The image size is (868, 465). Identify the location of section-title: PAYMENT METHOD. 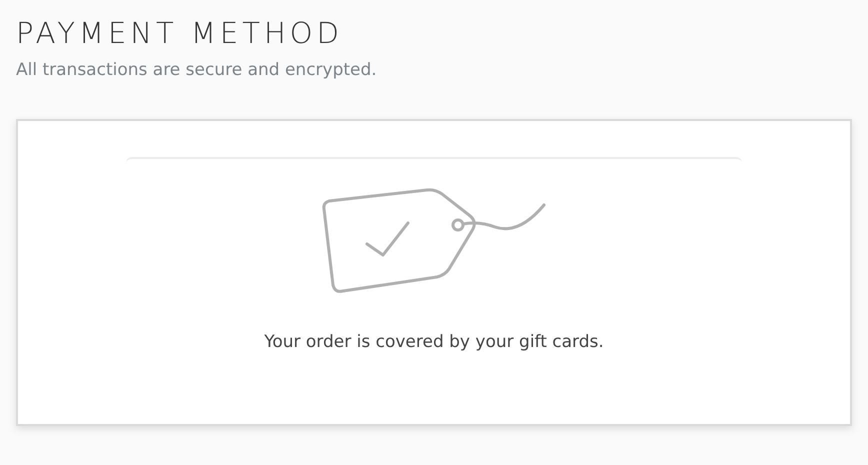
(180, 34).